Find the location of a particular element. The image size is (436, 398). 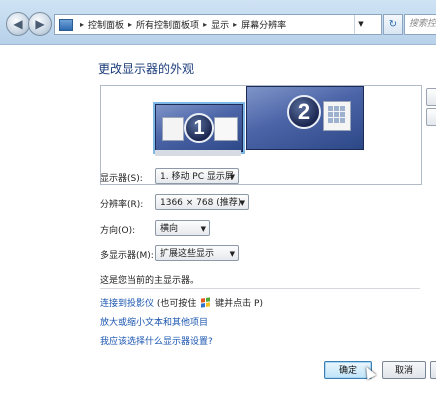

grid-icon is located at coordinates (337, 115).